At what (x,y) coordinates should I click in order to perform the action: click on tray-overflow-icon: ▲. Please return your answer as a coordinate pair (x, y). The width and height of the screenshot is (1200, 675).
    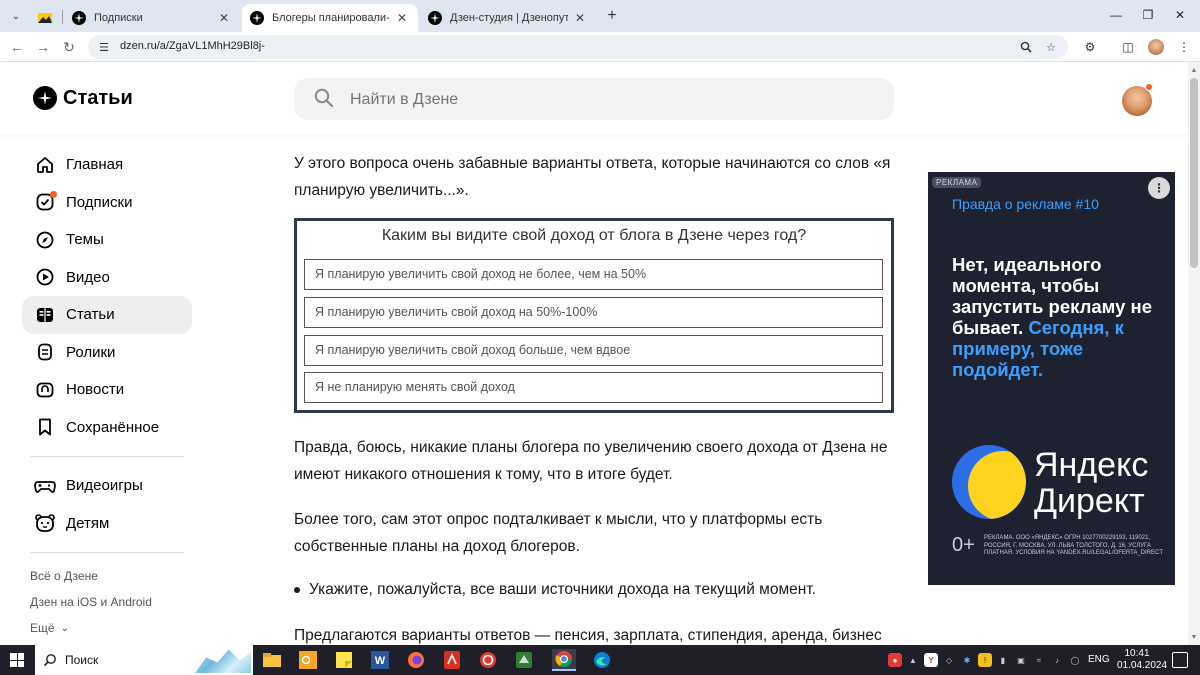
    Looking at the image, I should click on (913, 660).